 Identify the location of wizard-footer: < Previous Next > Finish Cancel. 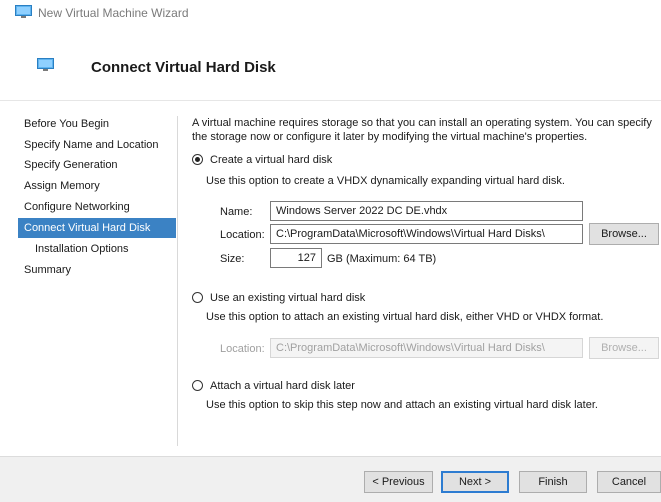
(330, 479).